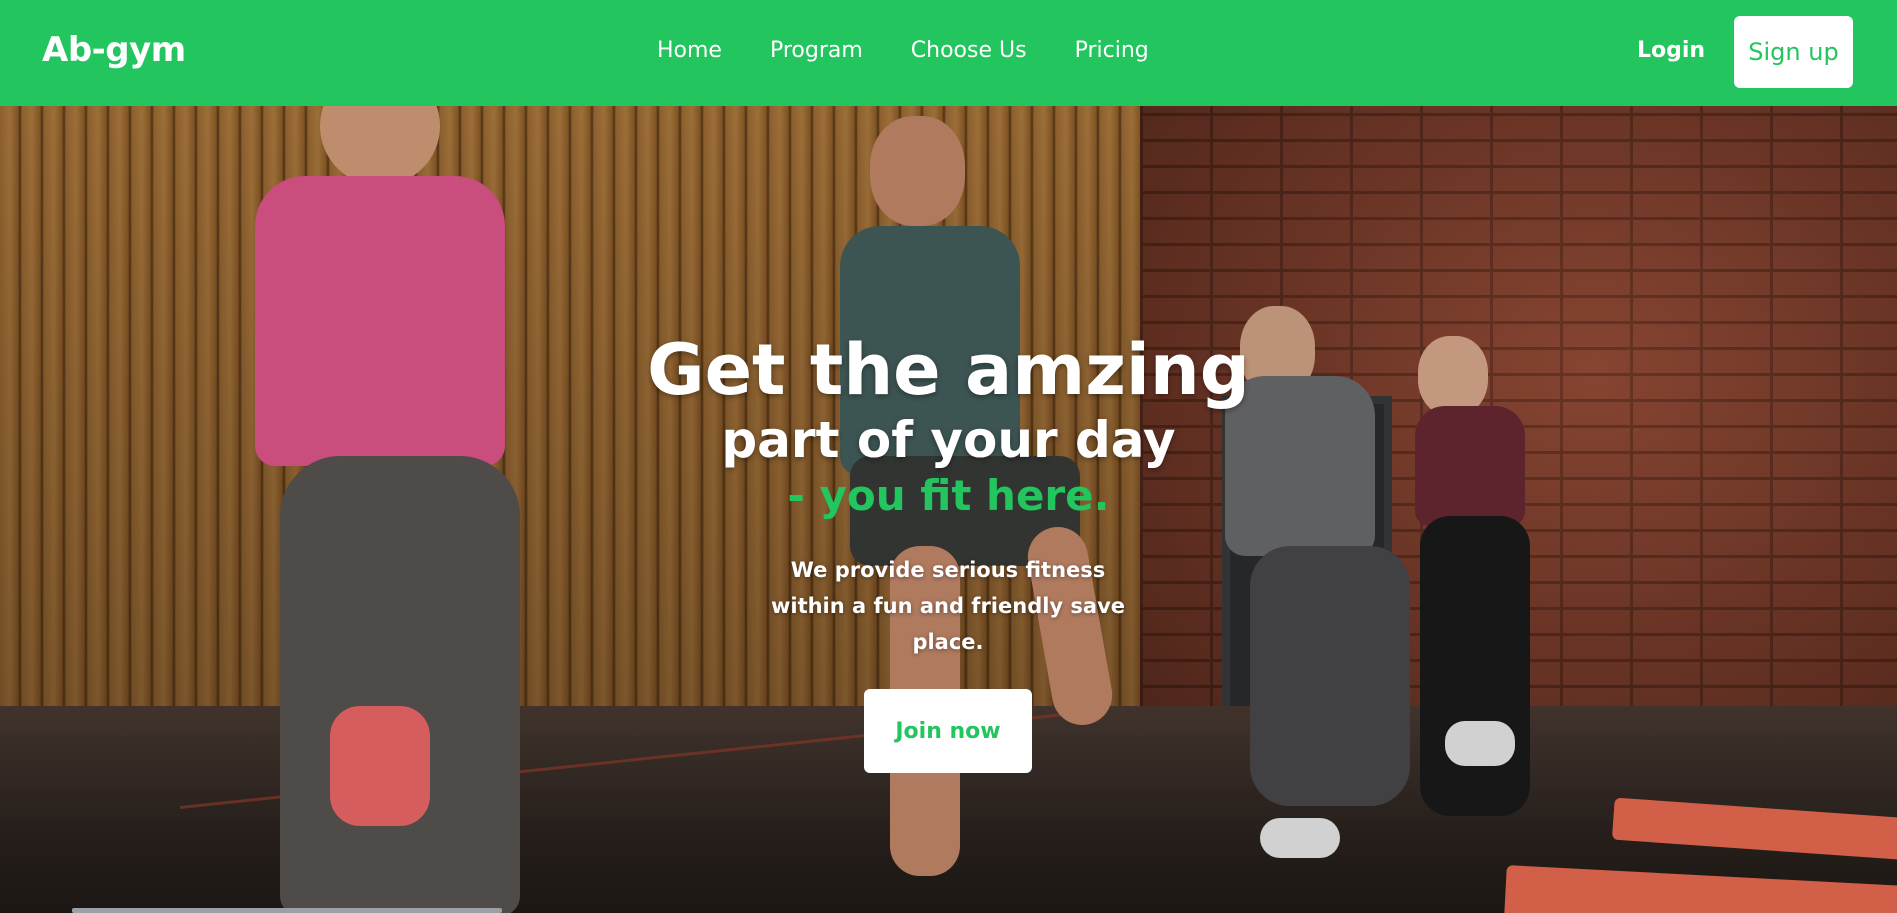 The height and width of the screenshot is (913, 1897). I want to click on join-now-button: Join now, so click(948, 731).